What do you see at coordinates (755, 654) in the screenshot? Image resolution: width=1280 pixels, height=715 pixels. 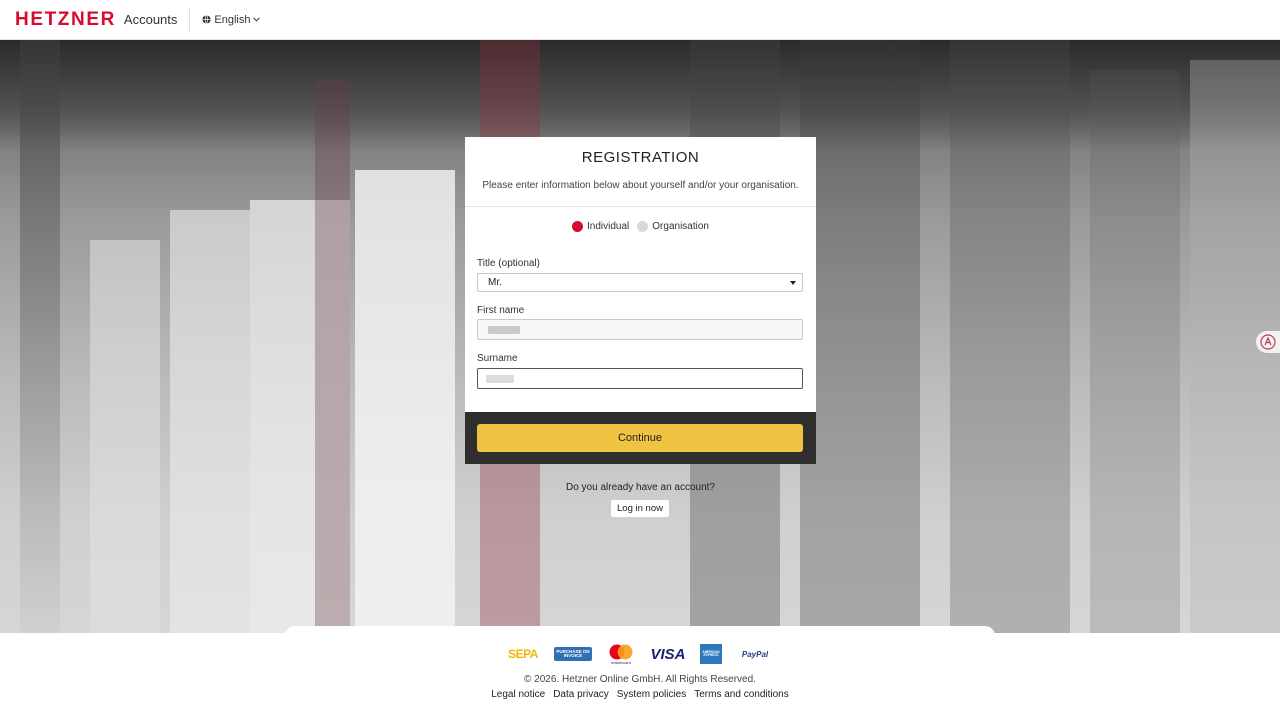 I see `paypal-icon: PayPal` at bounding box center [755, 654].